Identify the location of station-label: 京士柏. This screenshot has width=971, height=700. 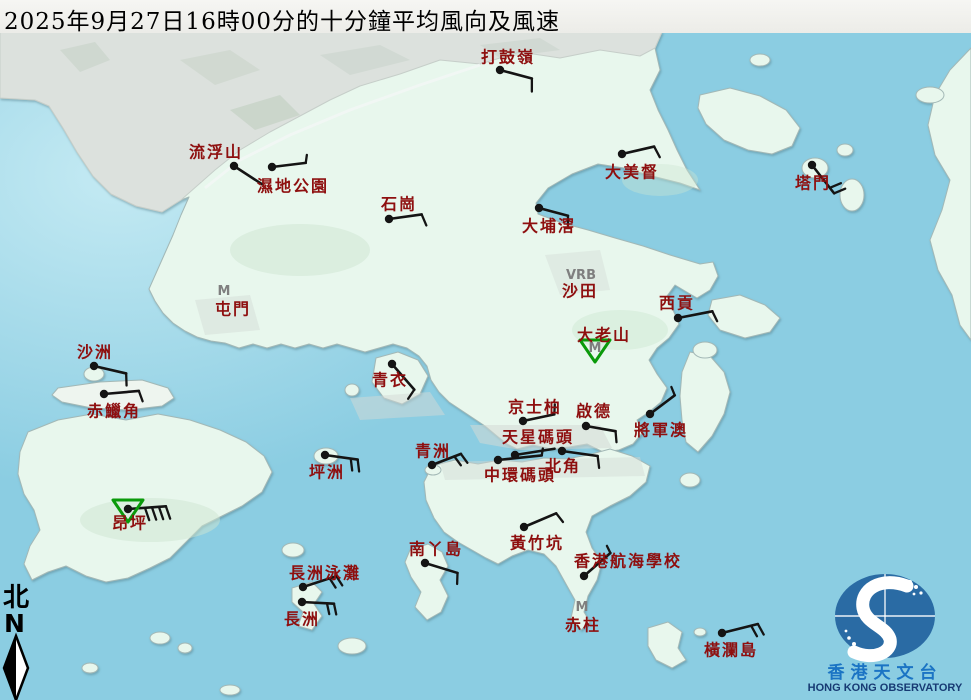
(535, 407).